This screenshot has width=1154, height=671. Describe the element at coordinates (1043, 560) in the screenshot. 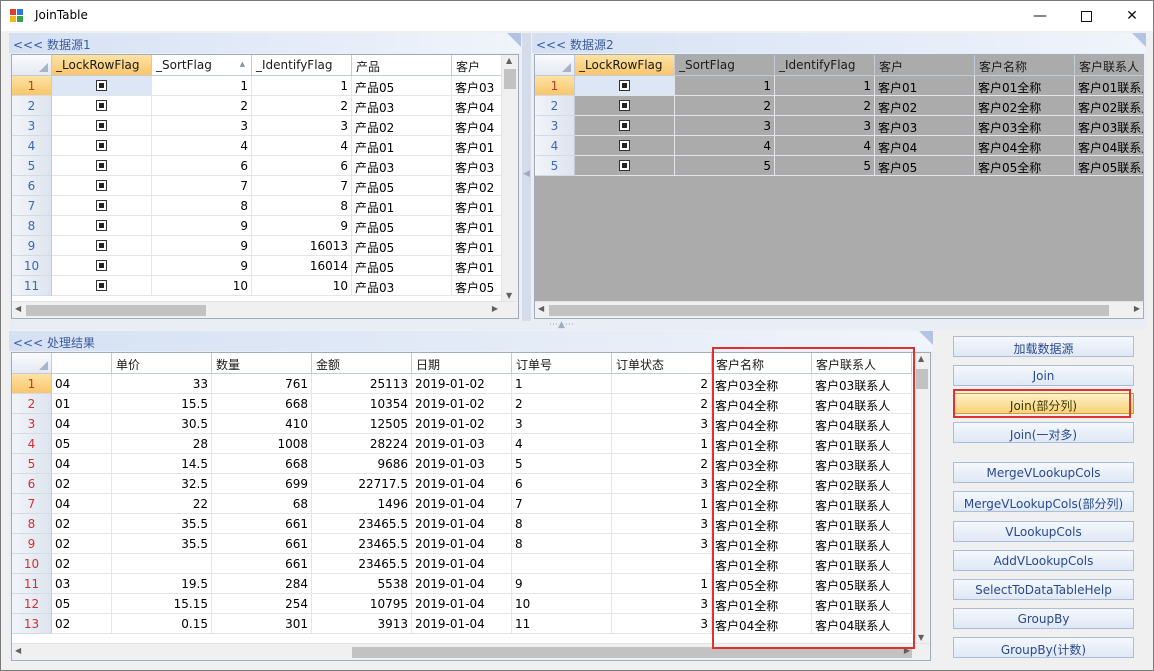

I see `action-button: AddVLookupCols` at that location.